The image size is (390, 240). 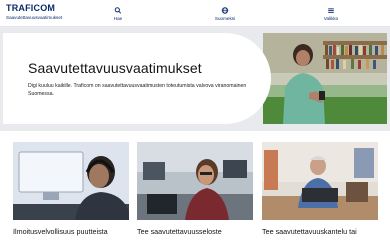 I want to click on language-button: Suomeksi, so click(x=225, y=14).